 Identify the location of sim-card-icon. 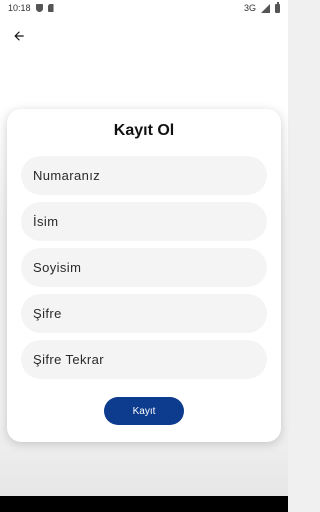
(50, 8).